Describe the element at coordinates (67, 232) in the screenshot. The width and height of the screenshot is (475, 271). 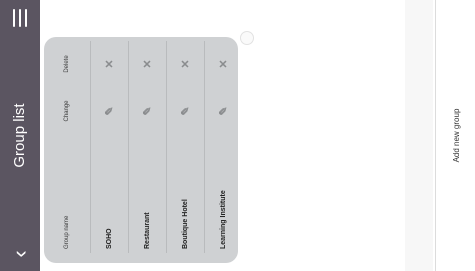
I see `column-header-group-name: Group name` at that location.